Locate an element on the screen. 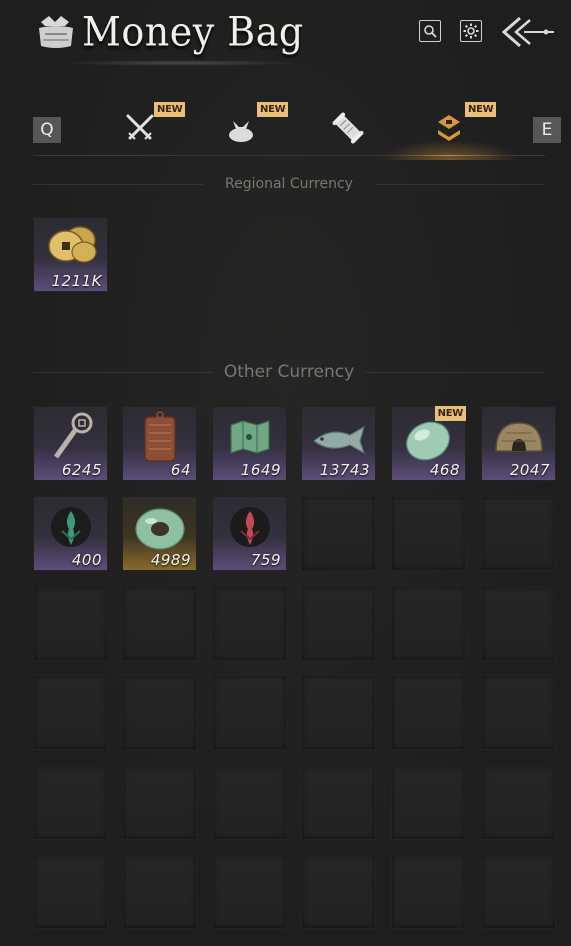 The image size is (571, 946). item-quantity: 759 is located at coordinates (265, 560).